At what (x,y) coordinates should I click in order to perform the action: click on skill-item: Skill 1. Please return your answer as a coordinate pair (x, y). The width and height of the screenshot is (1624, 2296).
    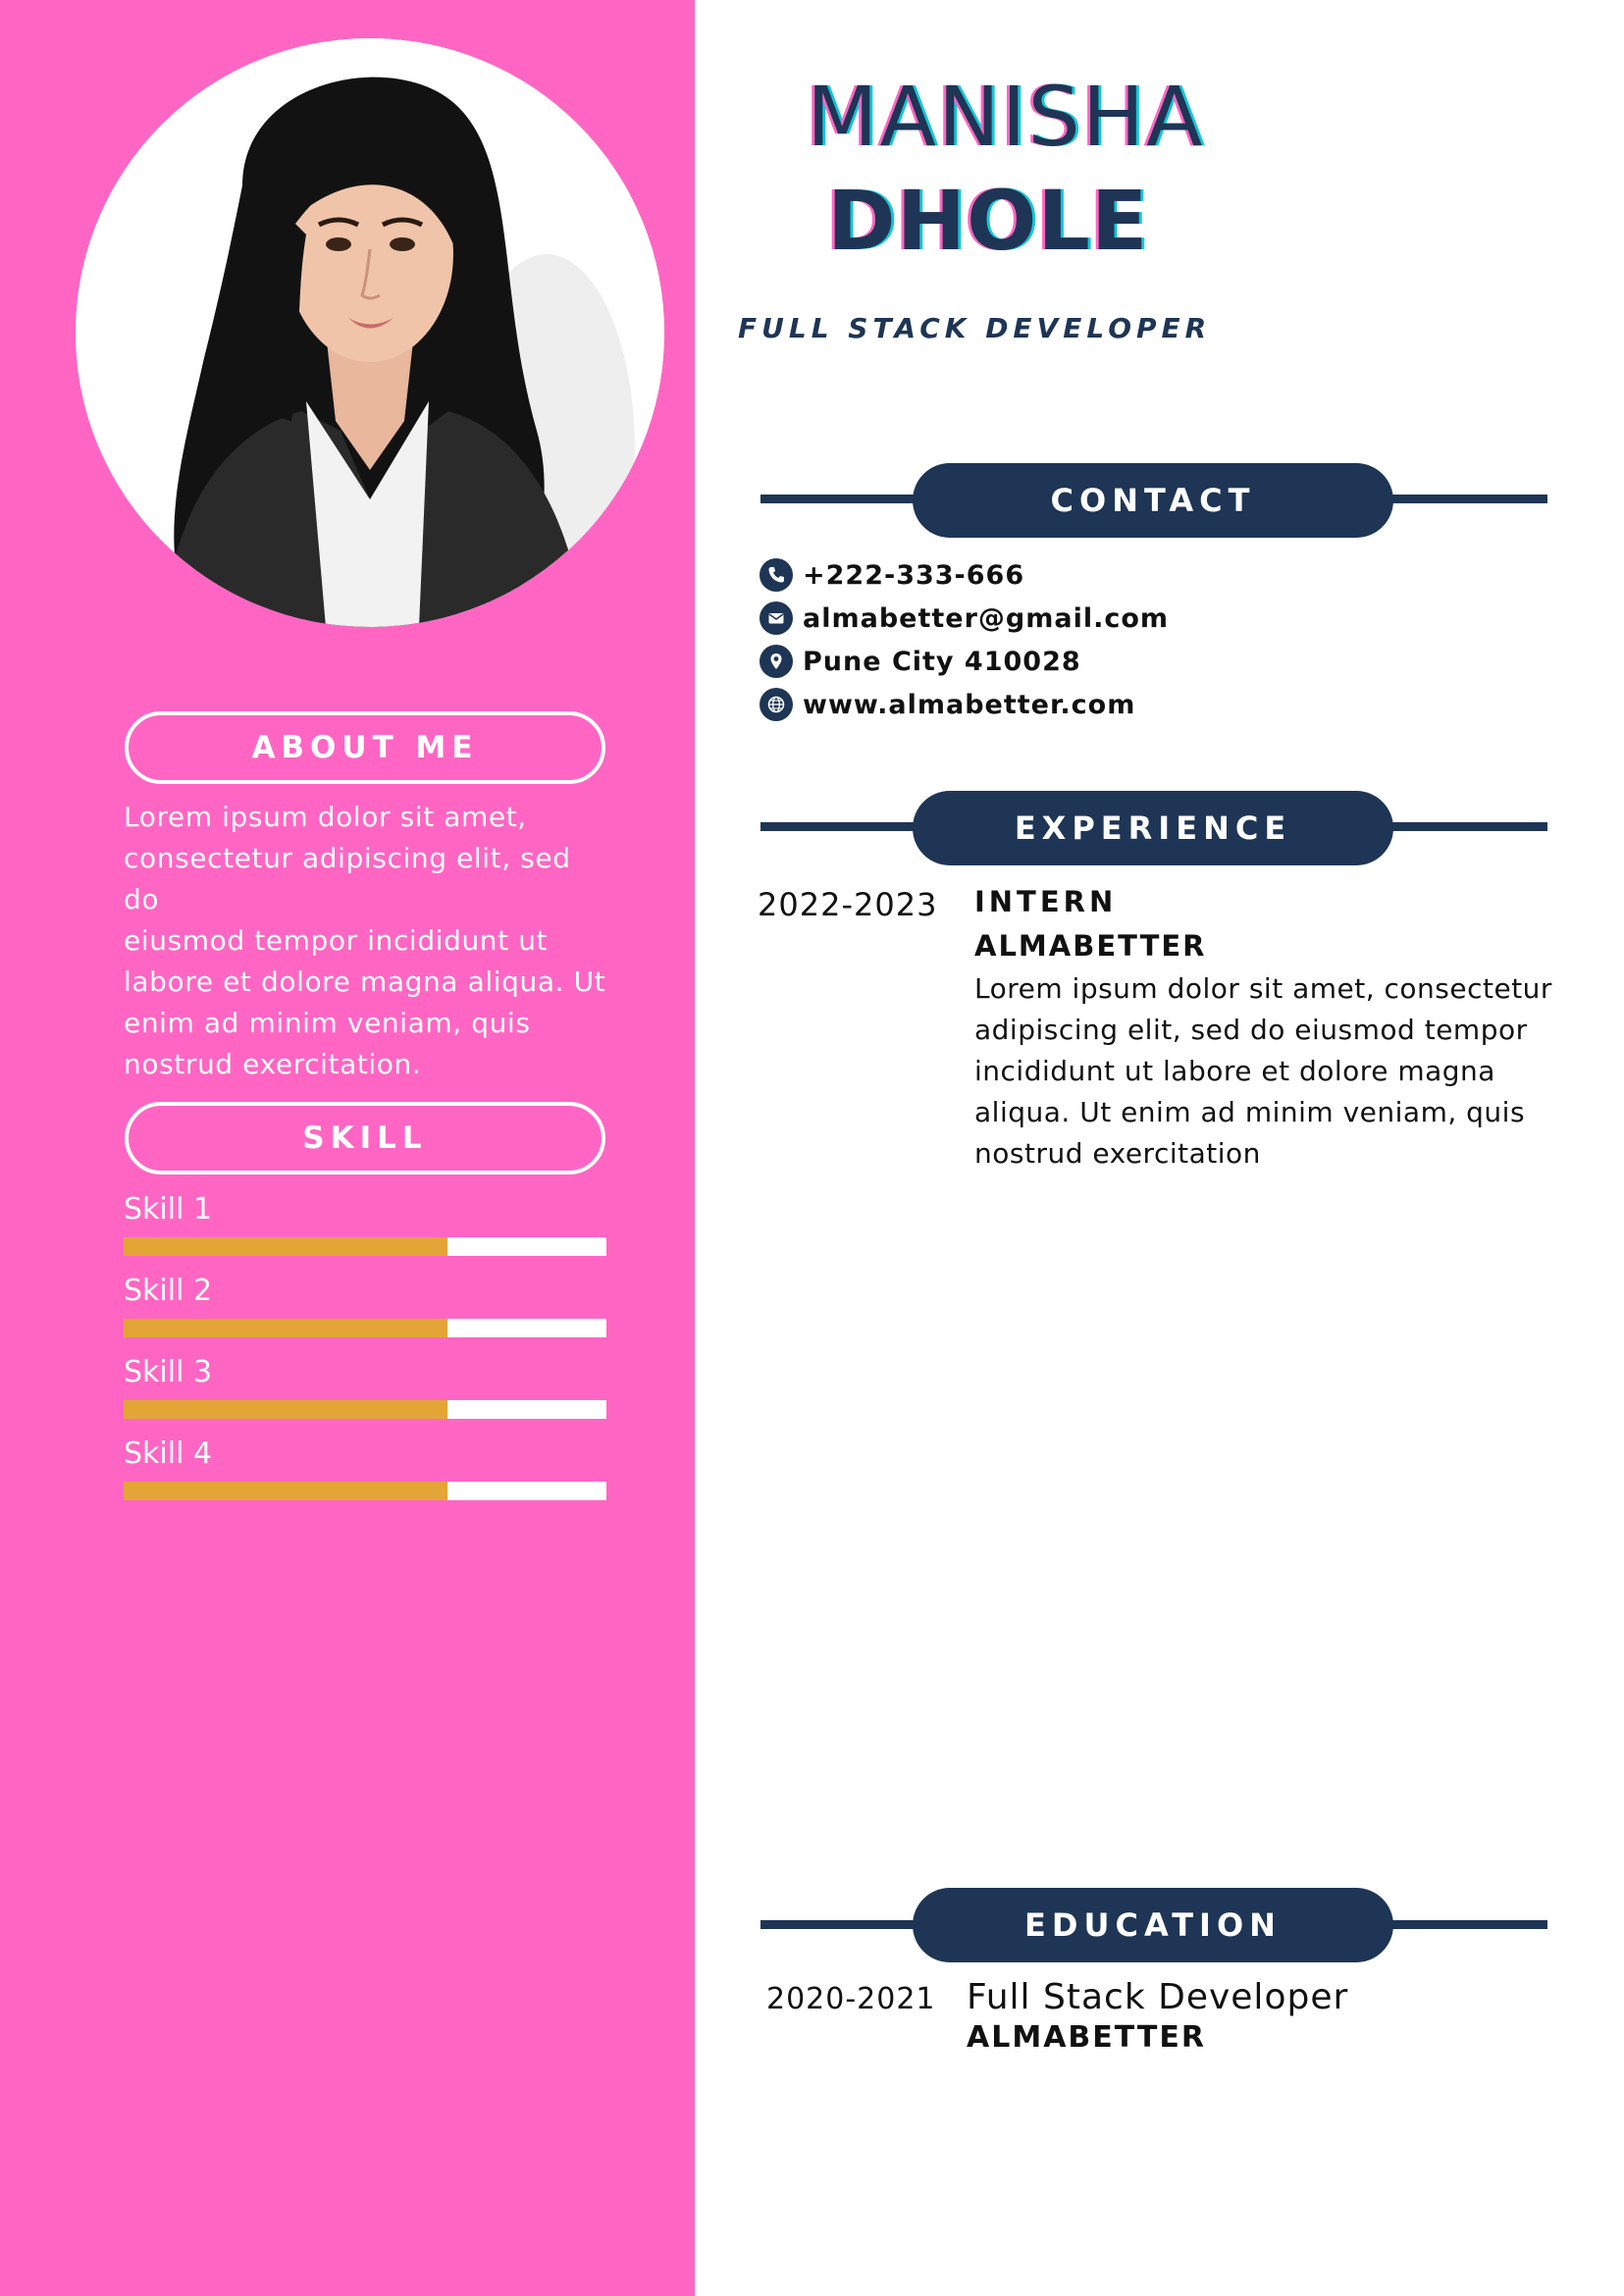
    Looking at the image, I should click on (365, 1223).